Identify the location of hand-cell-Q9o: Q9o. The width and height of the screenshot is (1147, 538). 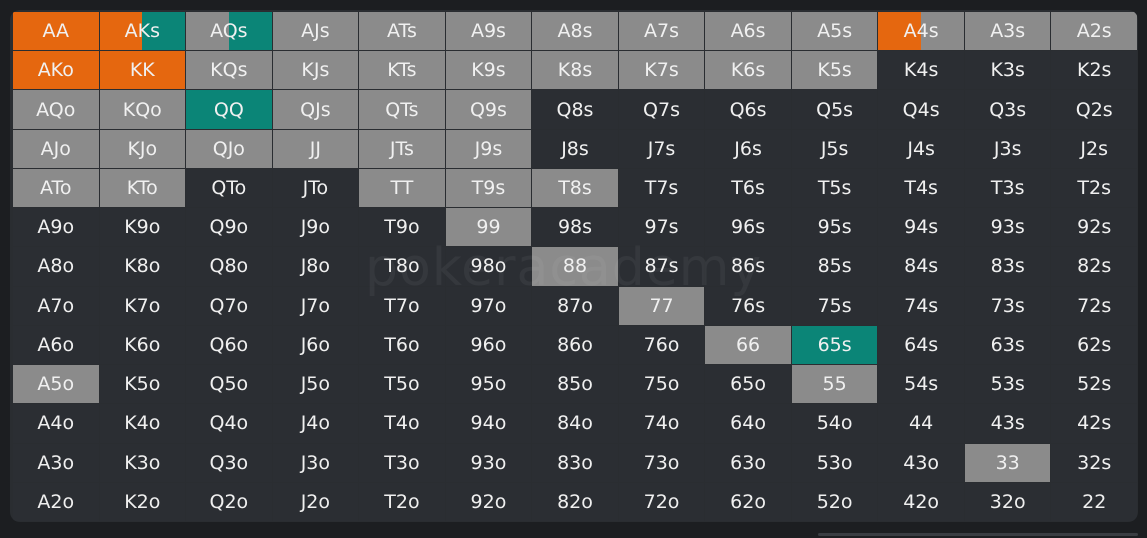
(229, 227).